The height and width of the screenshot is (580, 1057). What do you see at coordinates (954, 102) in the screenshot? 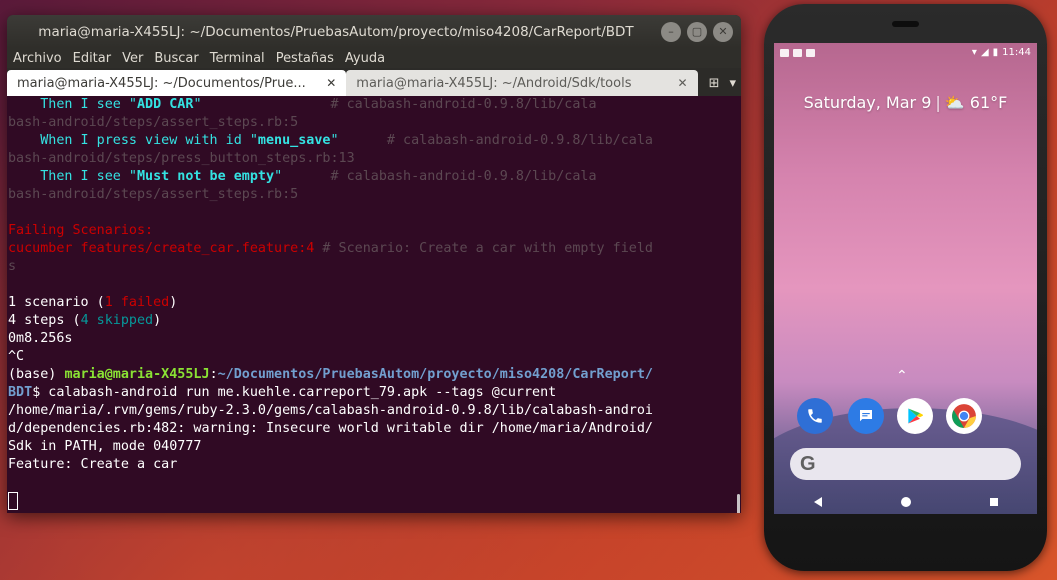
I see `weather-icon: ⛅` at bounding box center [954, 102].